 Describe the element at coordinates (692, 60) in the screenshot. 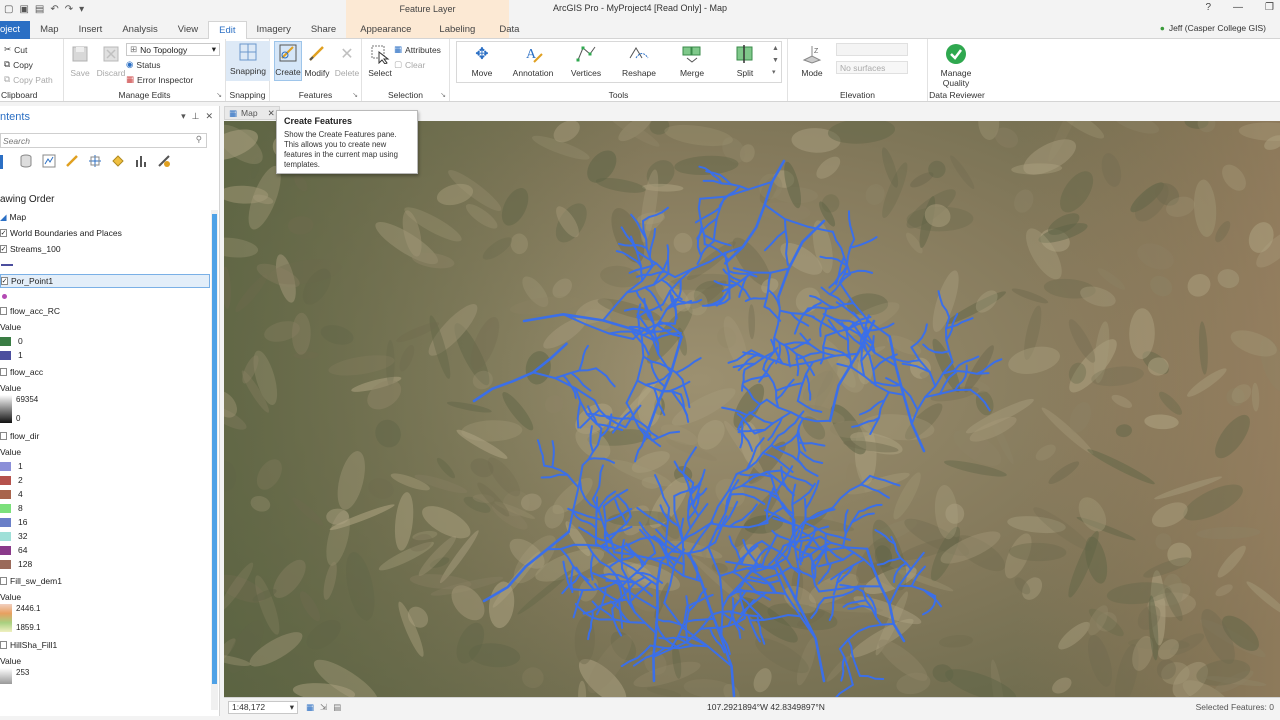

I see `merge-tool-button: Merge` at that location.